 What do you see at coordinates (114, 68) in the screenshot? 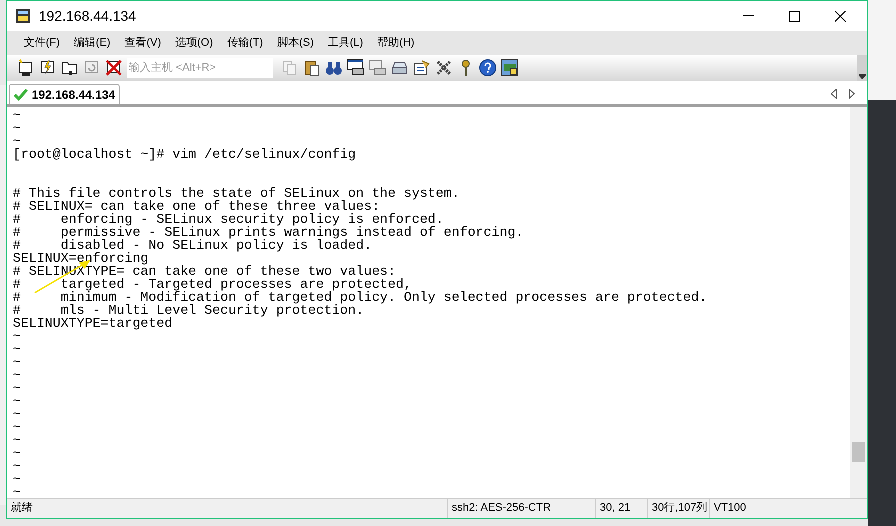
I see `cross-icon` at bounding box center [114, 68].